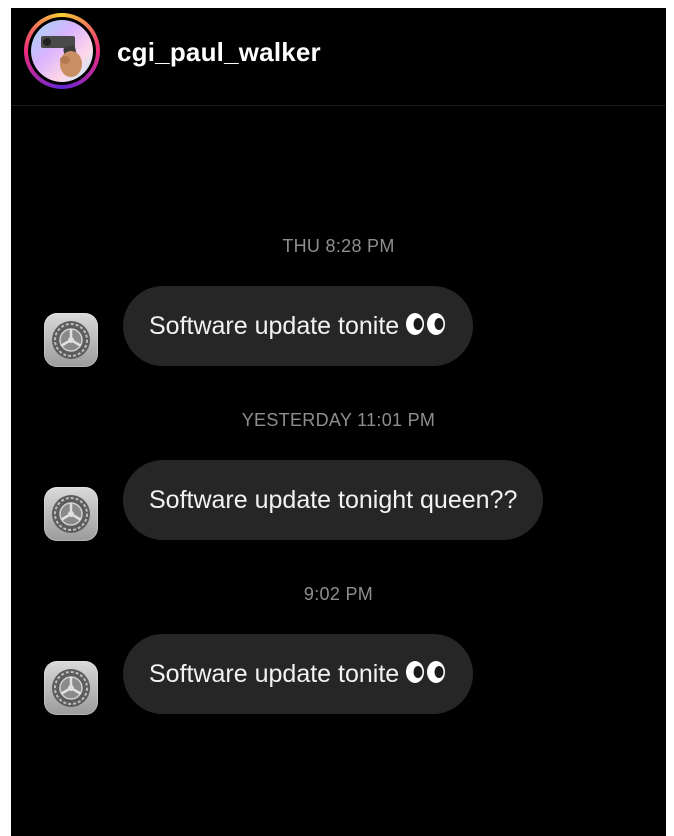 This screenshot has height=836, width=674. Describe the element at coordinates (338, 57) in the screenshot. I see `chat-header: cgi_paul_walker` at that location.